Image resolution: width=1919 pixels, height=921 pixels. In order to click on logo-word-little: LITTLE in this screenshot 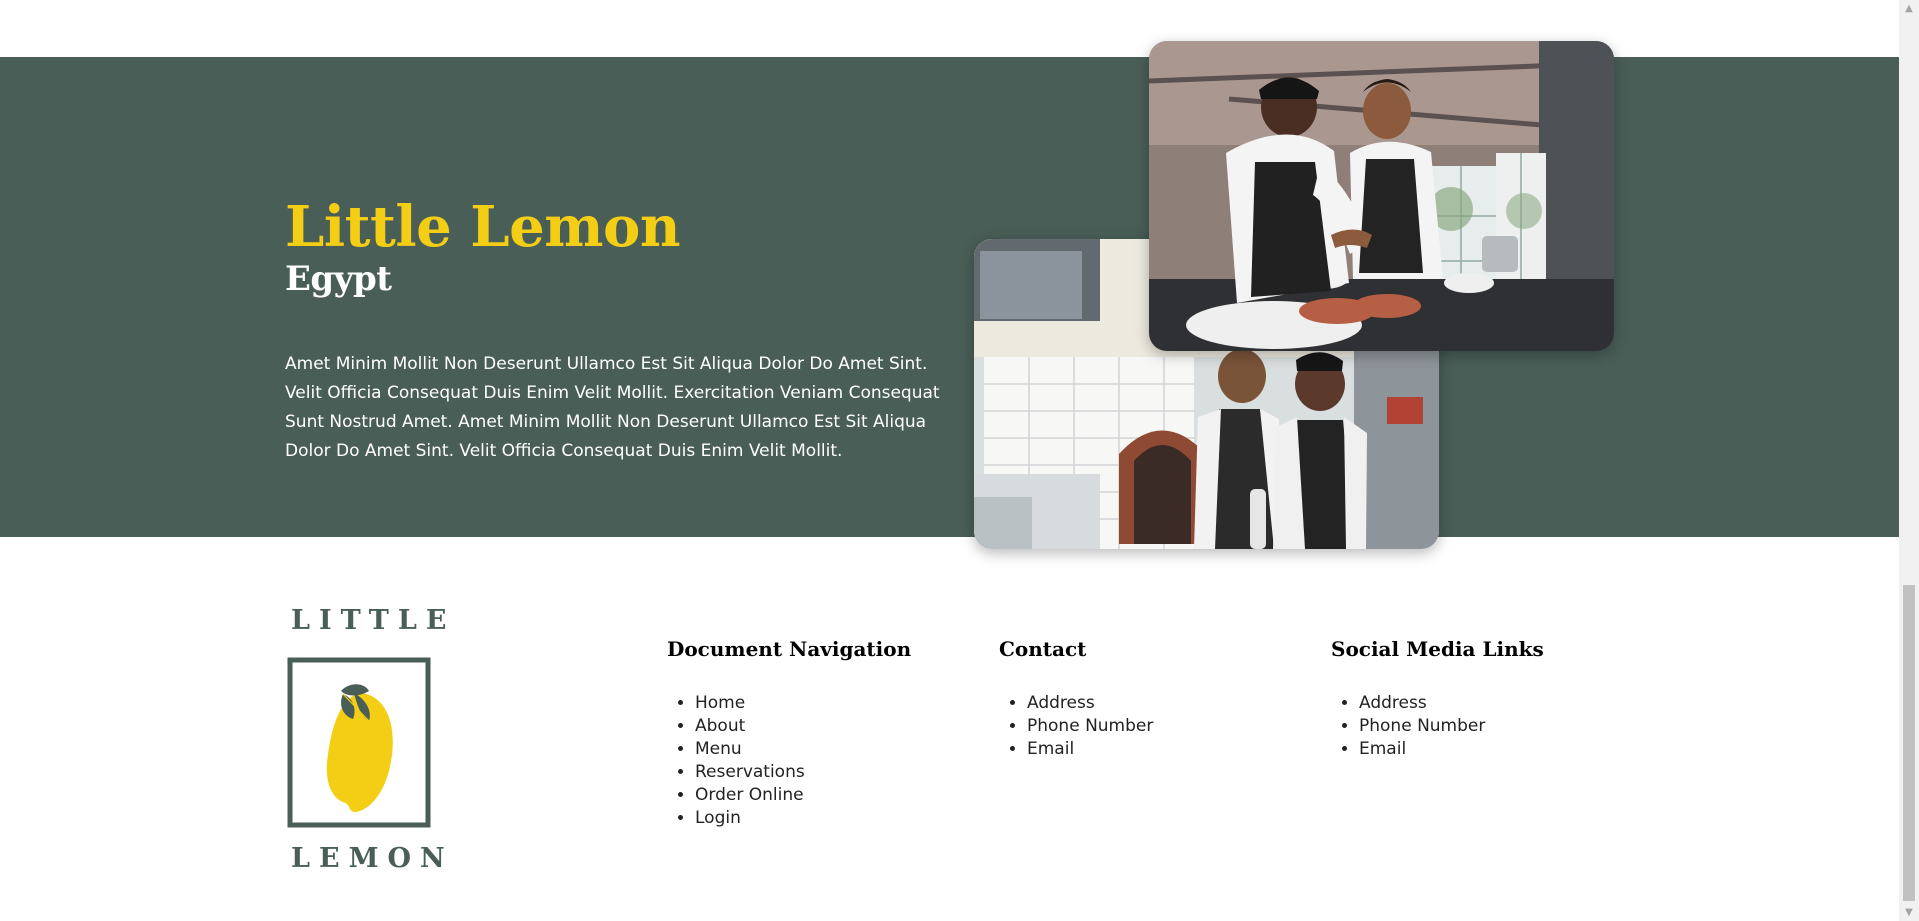, I will do `click(373, 620)`.